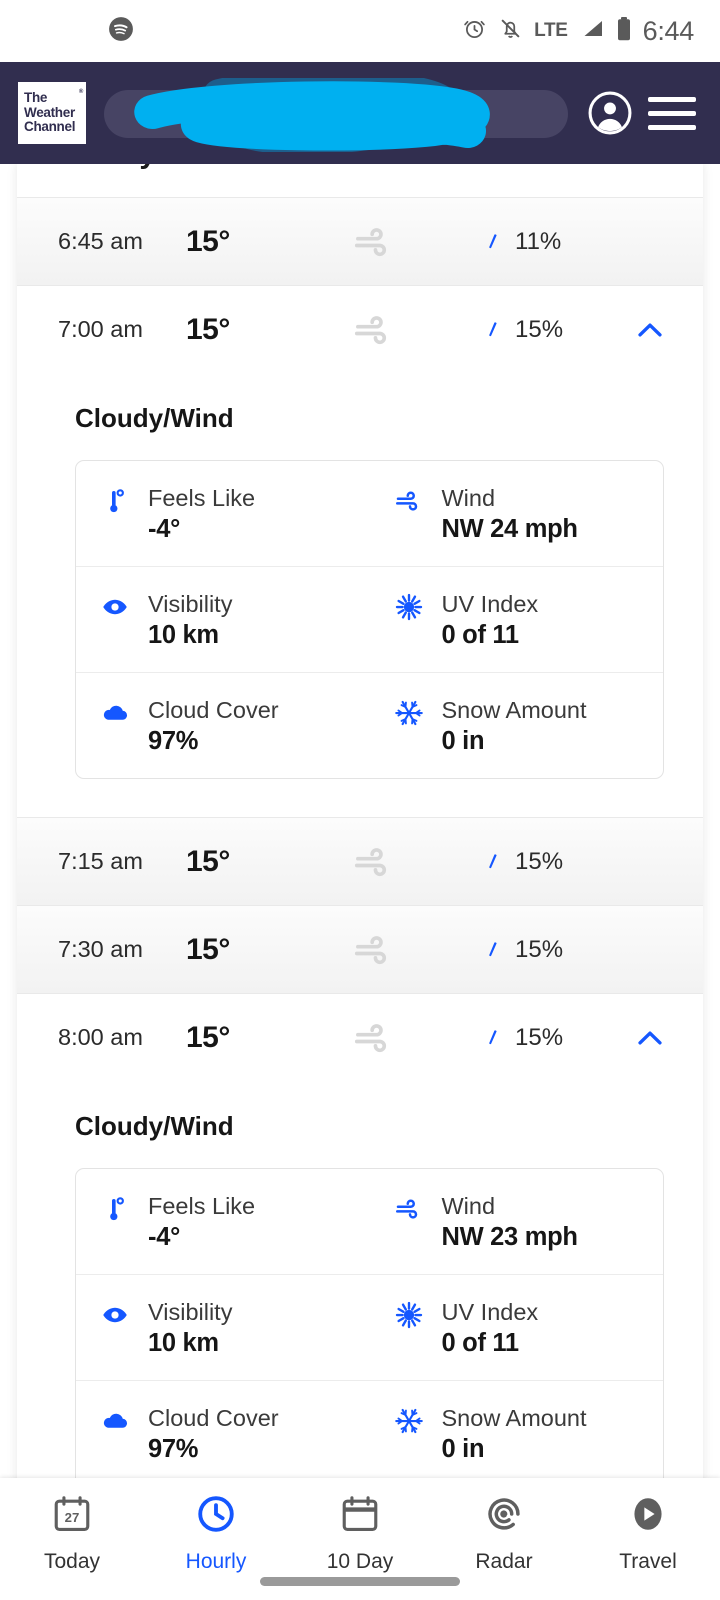 The image size is (720, 1600). I want to click on travel-play-icon, so click(648, 1516).